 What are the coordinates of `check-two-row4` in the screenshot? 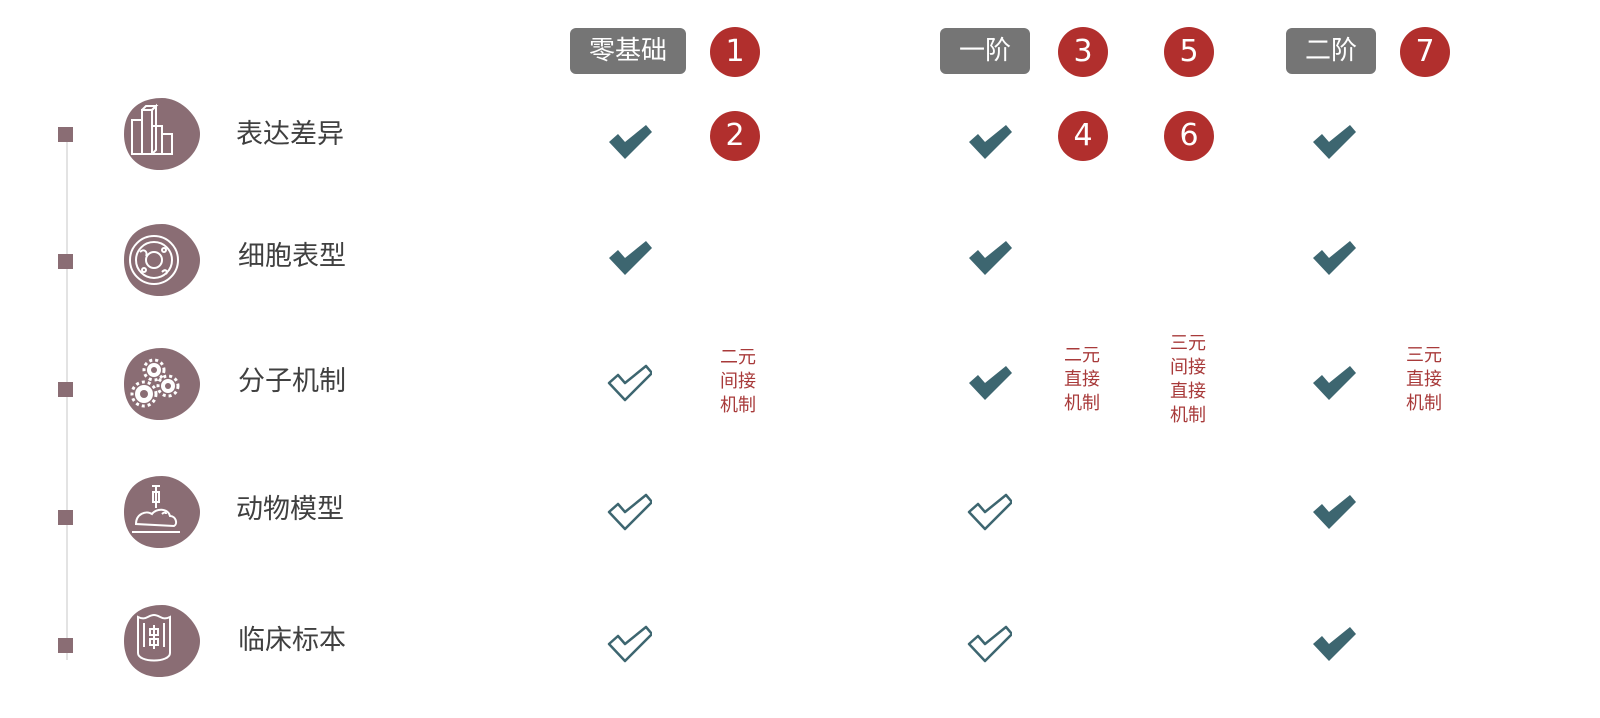 It's located at (1333, 512).